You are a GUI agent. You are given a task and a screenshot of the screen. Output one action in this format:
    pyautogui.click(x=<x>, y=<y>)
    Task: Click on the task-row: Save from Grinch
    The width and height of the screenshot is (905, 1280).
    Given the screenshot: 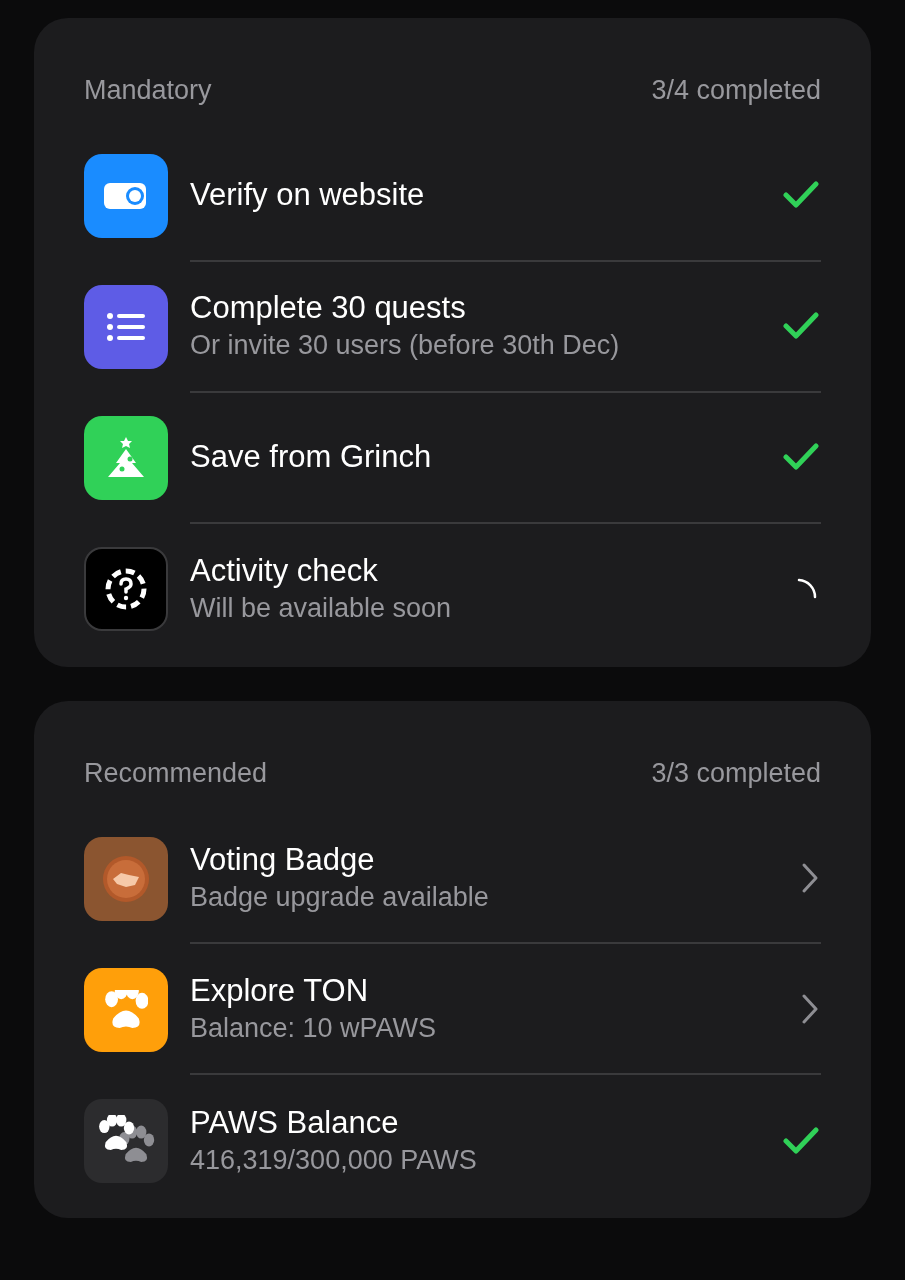 What is the action you would take?
    pyautogui.click(x=452, y=458)
    